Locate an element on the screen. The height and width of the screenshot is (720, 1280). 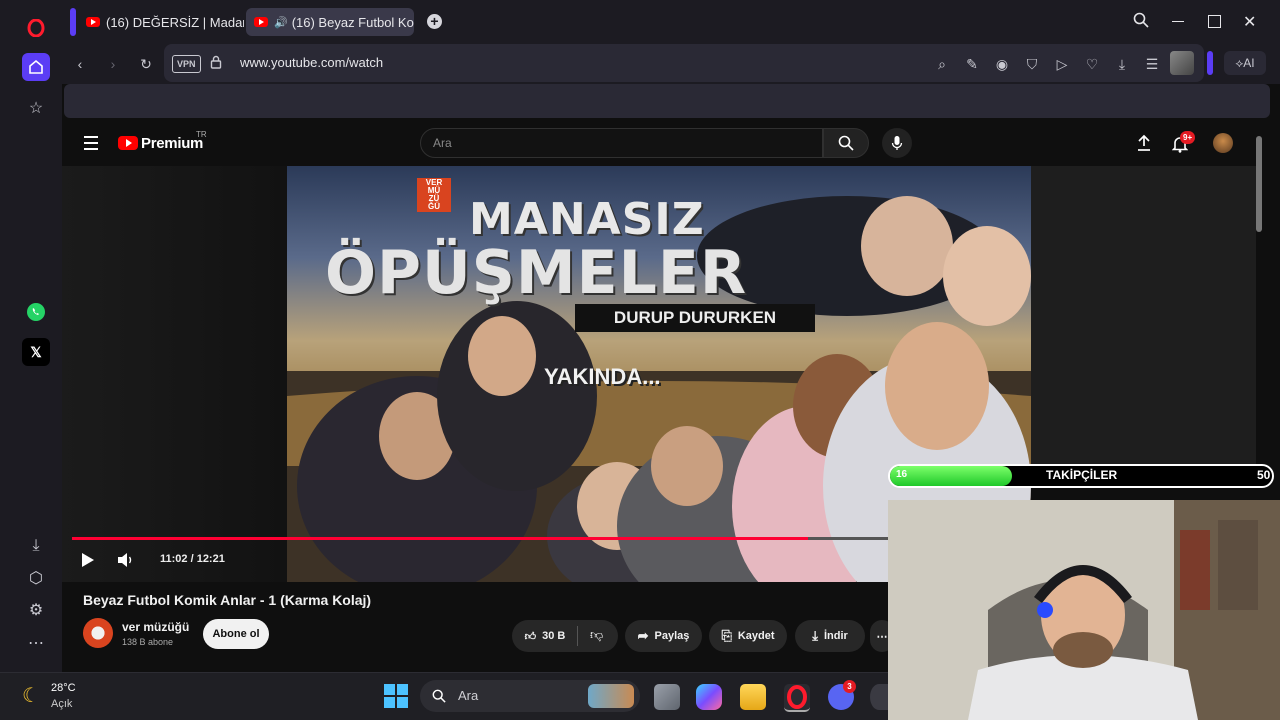
aria-ai-label: AI is located at coordinates (1249, 63).